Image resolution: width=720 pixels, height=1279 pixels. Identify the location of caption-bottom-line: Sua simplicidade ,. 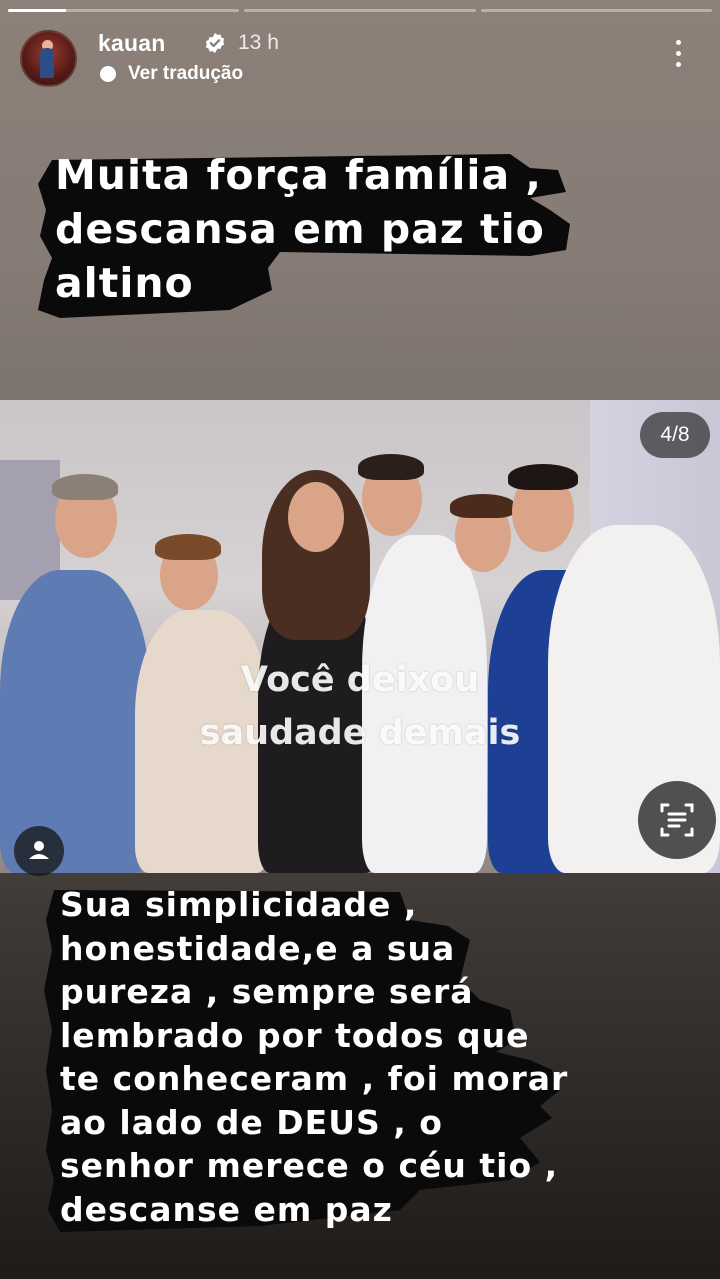
(239, 904).